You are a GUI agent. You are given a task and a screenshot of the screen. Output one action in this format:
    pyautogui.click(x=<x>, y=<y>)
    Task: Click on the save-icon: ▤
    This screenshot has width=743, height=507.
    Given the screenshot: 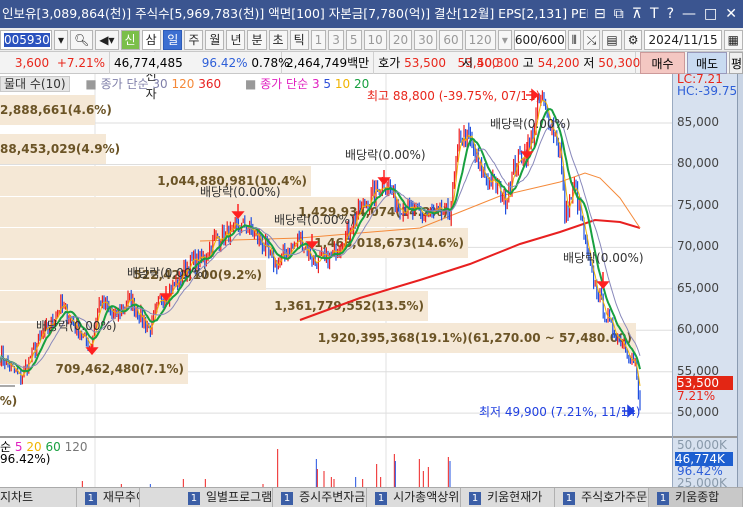 What is the action you would take?
    pyautogui.click(x=612, y=39)
    